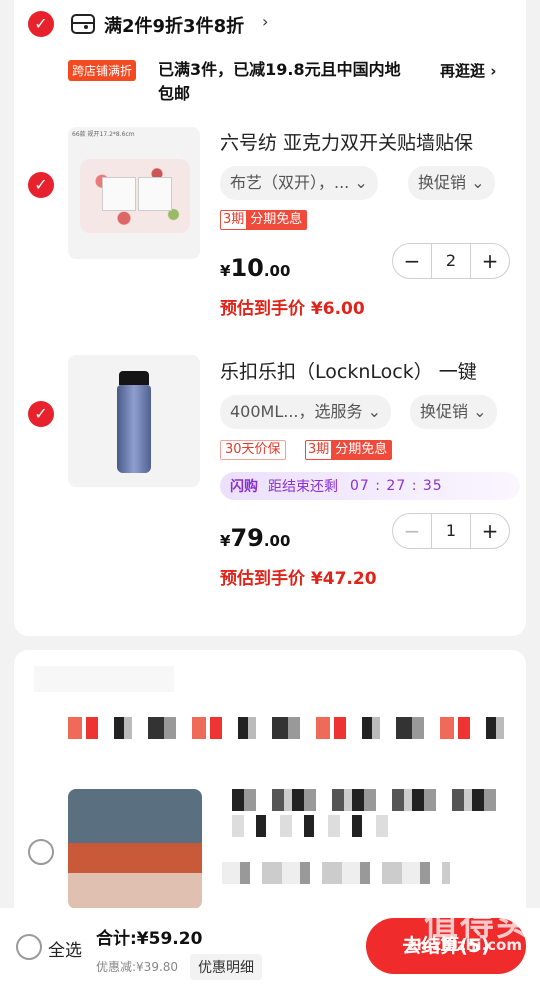 Image resolution: width=540 pixels, height=984 pixels. What do you see at coordinates (361, 141) in the screenshot?
I see `item-title: 六号纺 亚克力双开关贴墙贴保` at bounding box center [361, 141].